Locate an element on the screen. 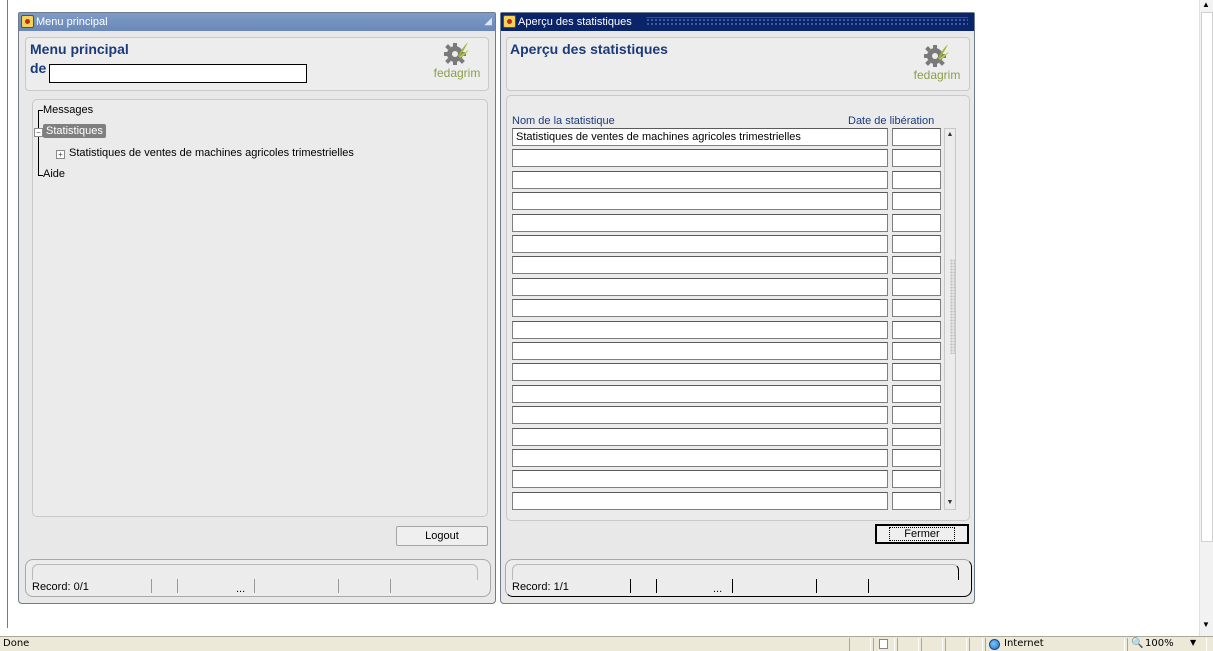 Image resolution: width=1213 pixels, height=651 pixels. menu-header-panel: Menu principal de fedagrim is located at coordinates (257, 64).